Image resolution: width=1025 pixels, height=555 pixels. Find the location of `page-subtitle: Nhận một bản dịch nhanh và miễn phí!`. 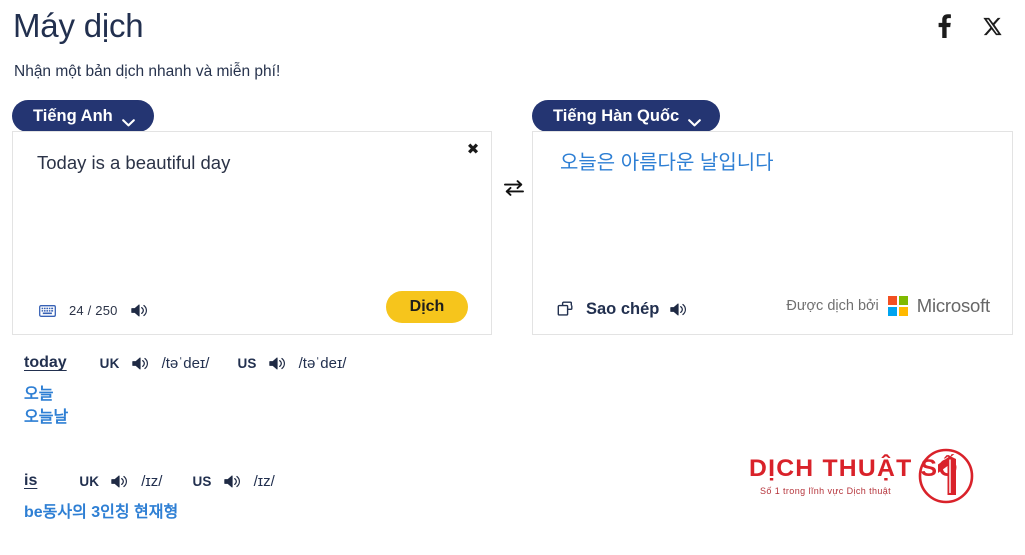

page-subtitle: Nhận một bản dịch nhanh và miễn phí! is located at coordinates (147, 71).